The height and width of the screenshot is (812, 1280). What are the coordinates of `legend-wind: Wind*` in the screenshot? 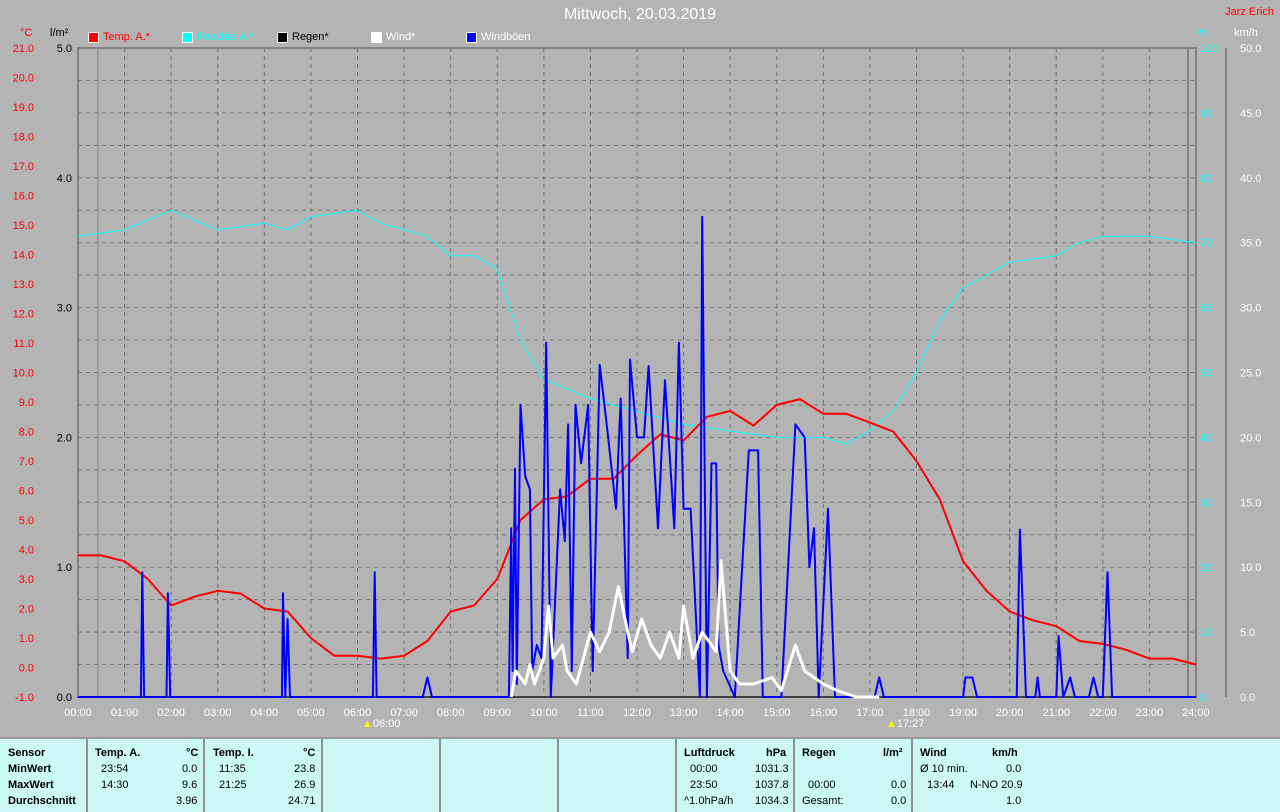 It's located at (393, 37).